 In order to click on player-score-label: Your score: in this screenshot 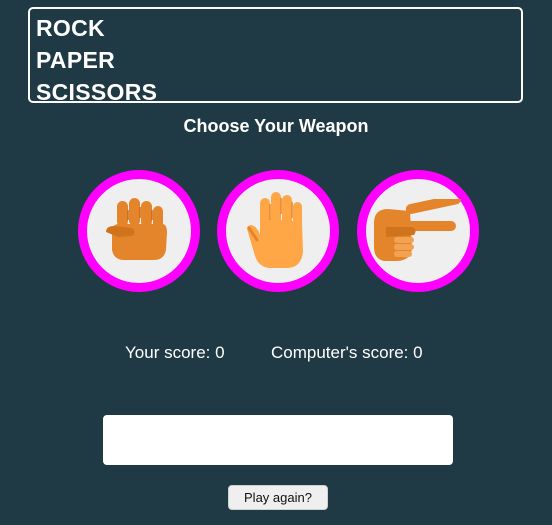, I will do `click(168, 352)`.